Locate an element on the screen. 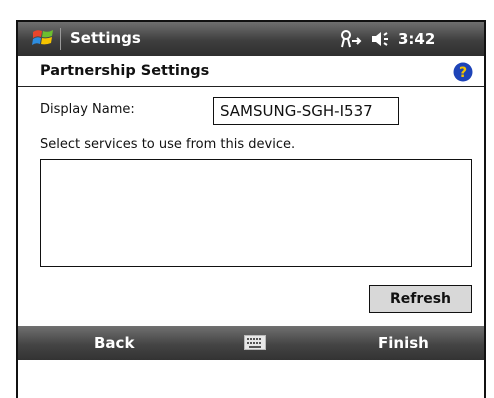  title-bar: Settings 3:42 is located at coordinates (251, 39).